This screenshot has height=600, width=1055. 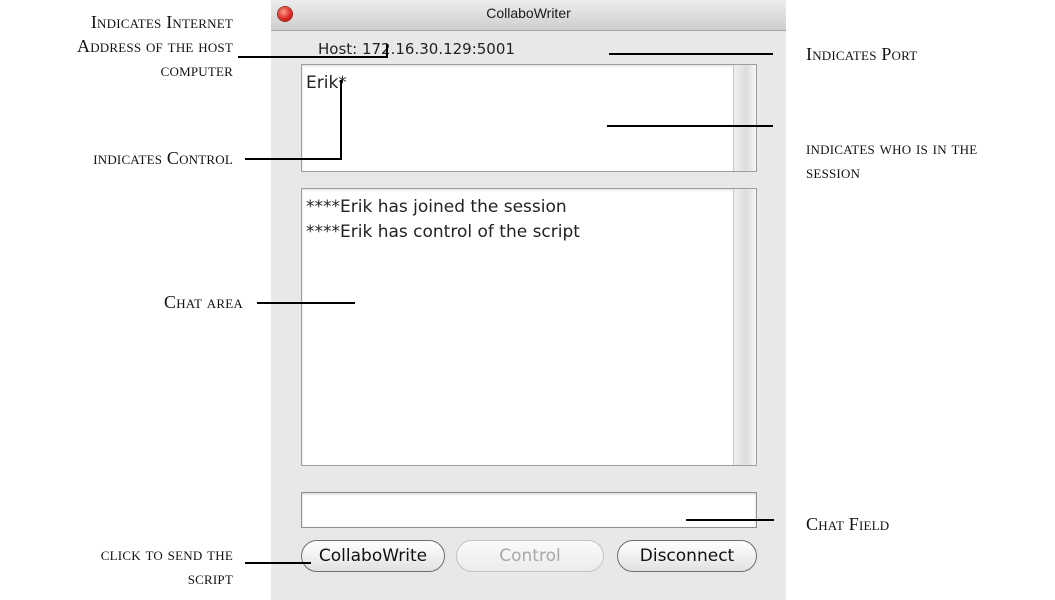 I want to click on annotation-line: Chat area, so click(x=203, y=302).